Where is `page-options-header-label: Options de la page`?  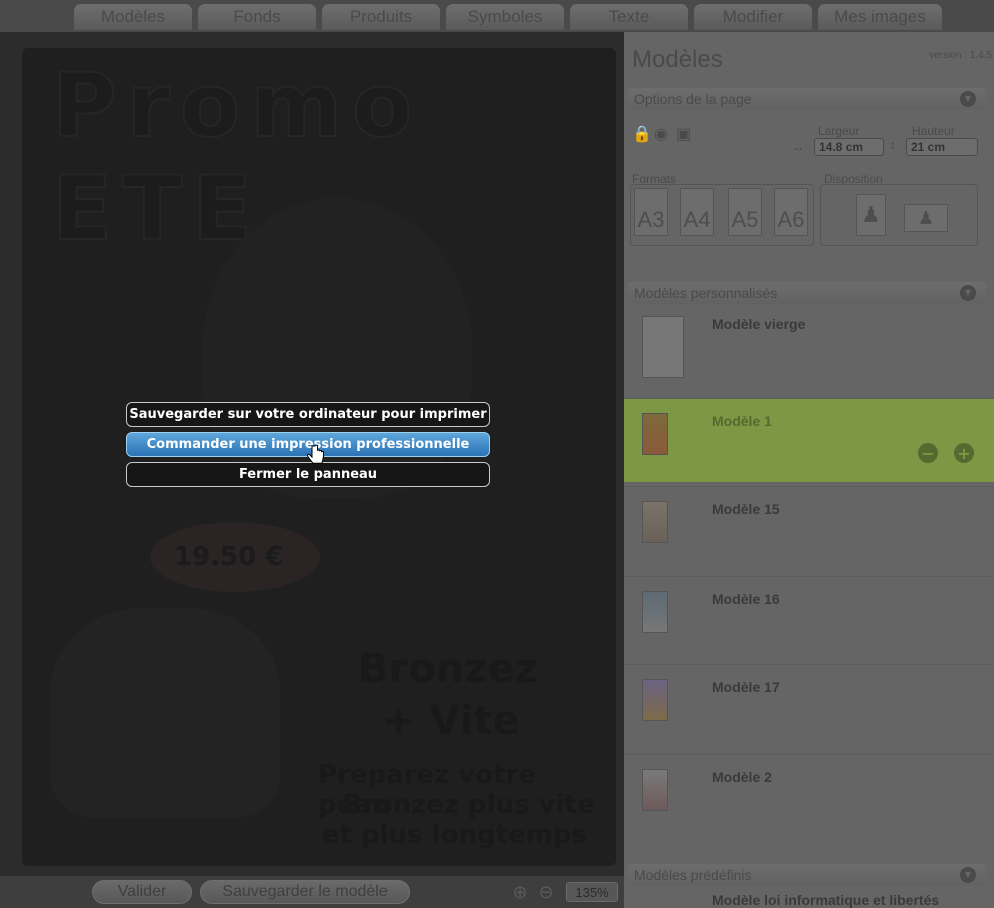
page-options-header-label: Options de la page is located at coordinates (693, 99).